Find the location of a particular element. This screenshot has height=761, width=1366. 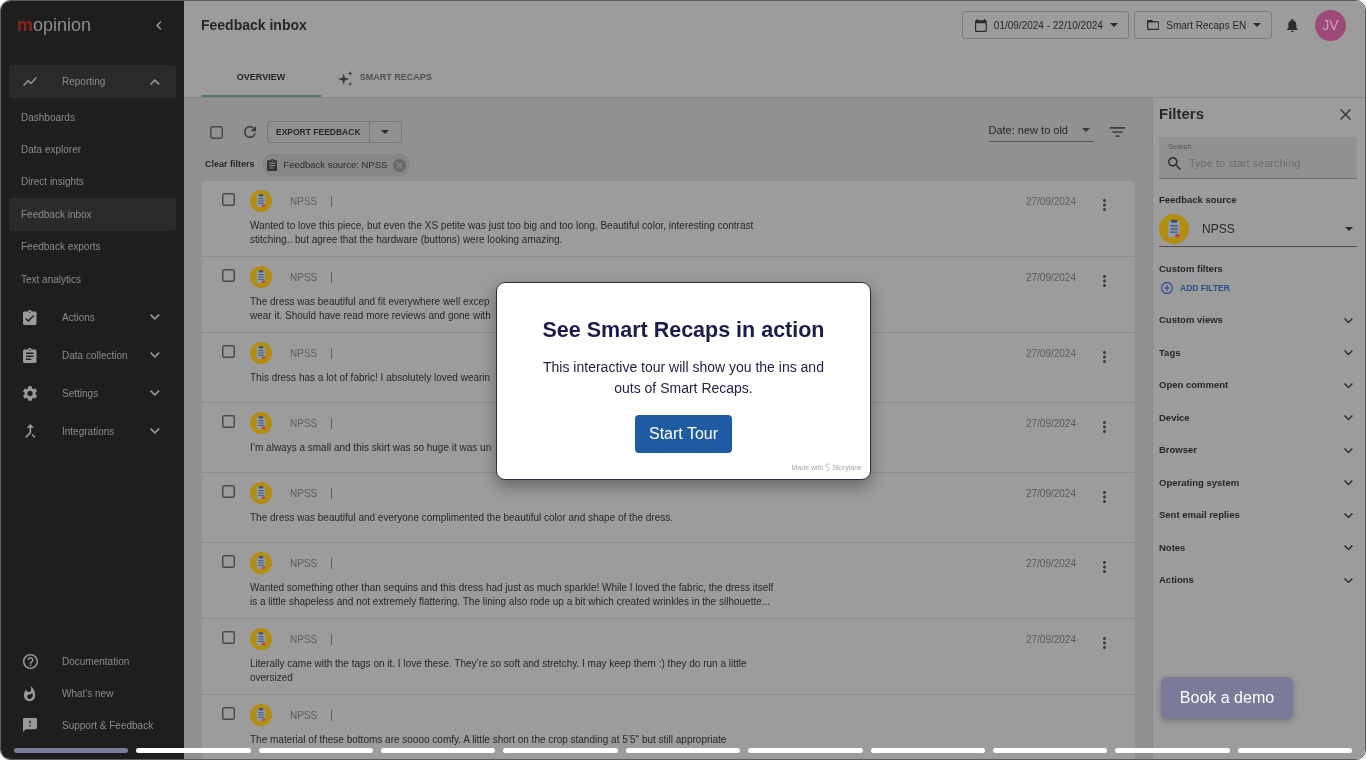

book-demo-button: Book a demo is located at coordinates (1227, 698).